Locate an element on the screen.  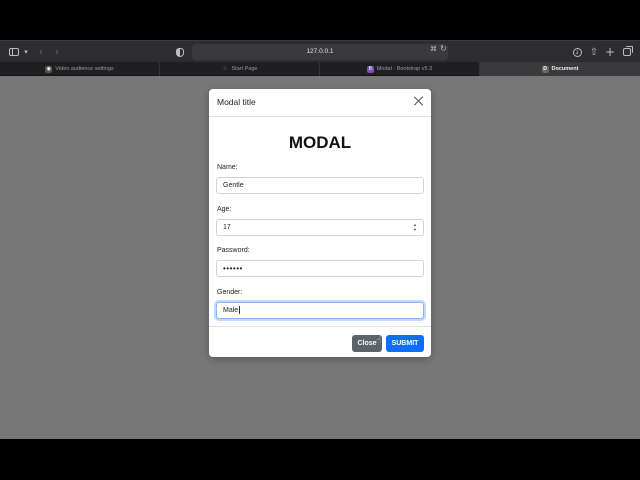
tab-bootstrap-modal: B Modal · Bootstrap v5.3 is located at coordinates (400, 69).